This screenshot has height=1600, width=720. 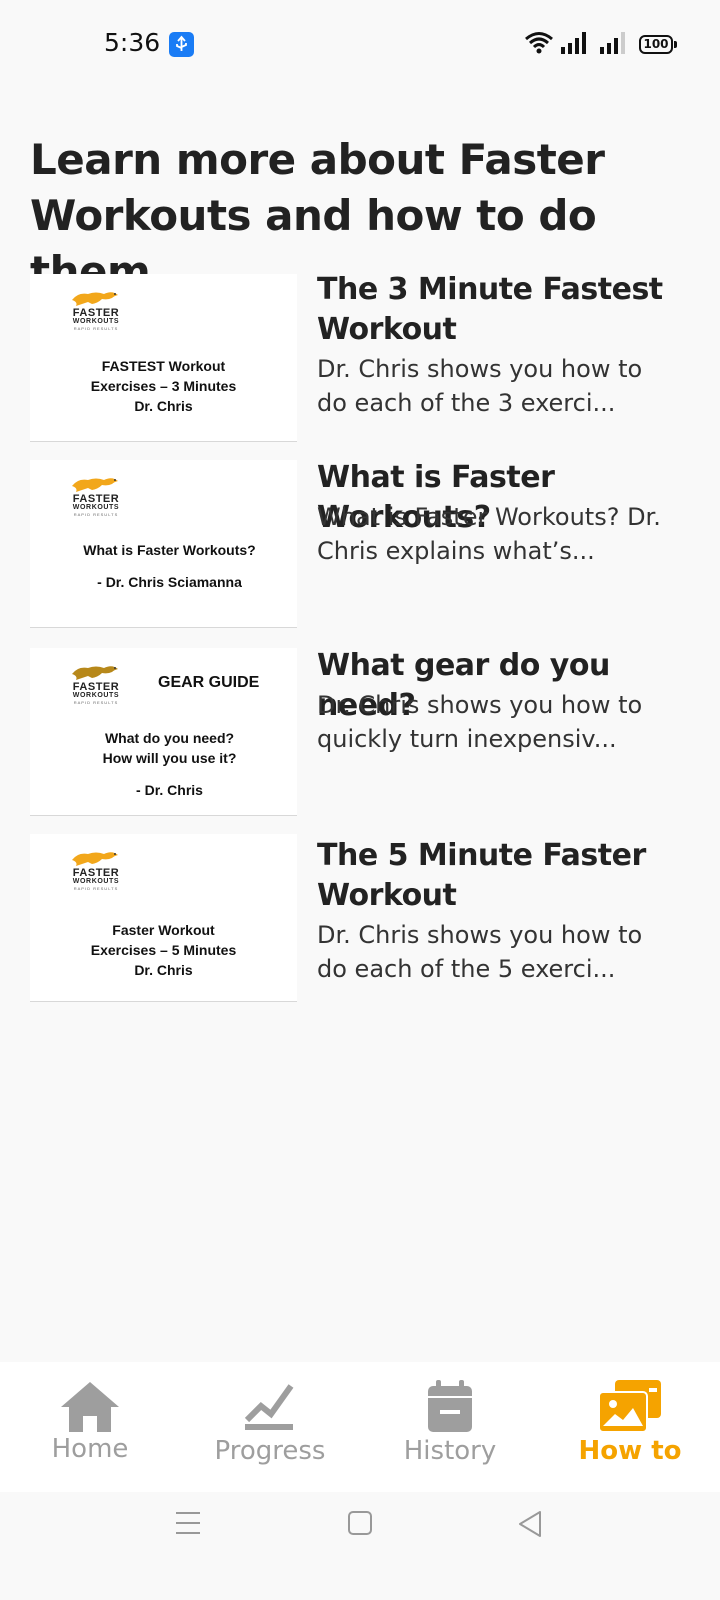 I want to click on nav-how-to: How to, so click(x=630, y=1427).